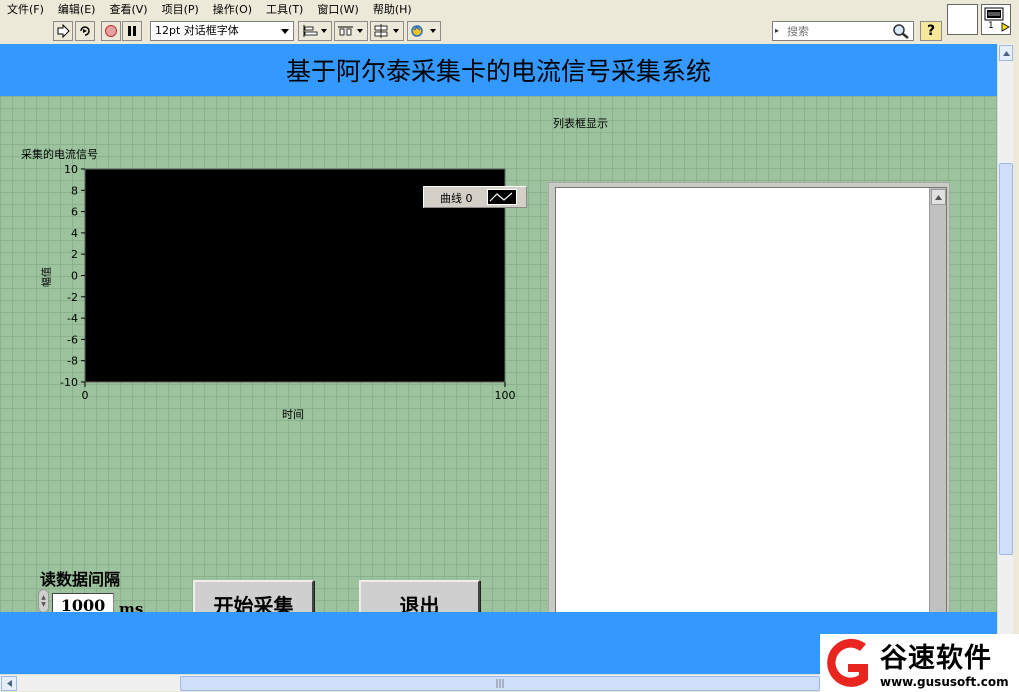 The width and height of the screenshot is (1019, 692). I want to click on y-tick-label: 6, so click(74, 212).